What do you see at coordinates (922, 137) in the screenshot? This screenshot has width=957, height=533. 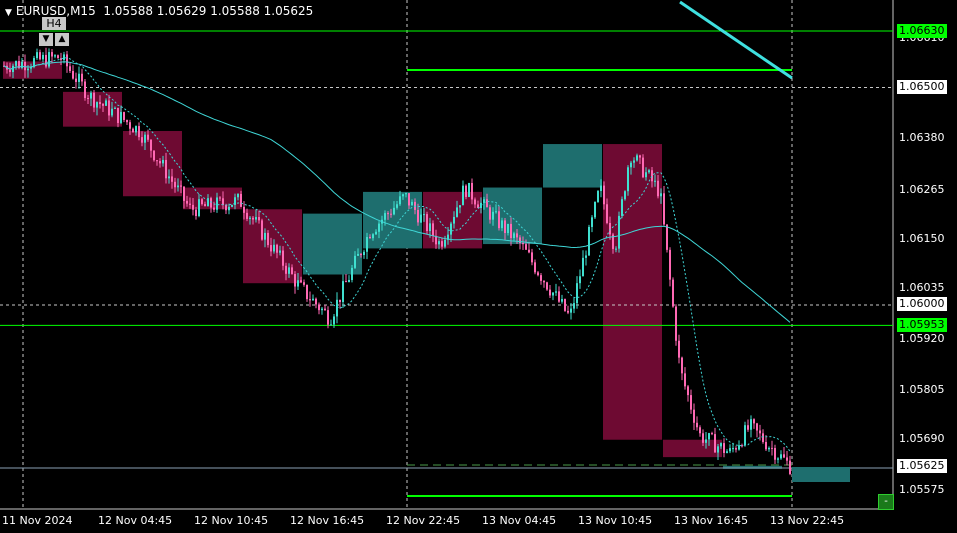 I see `price-tick: 1.06380` at bounding box center [922, 137].